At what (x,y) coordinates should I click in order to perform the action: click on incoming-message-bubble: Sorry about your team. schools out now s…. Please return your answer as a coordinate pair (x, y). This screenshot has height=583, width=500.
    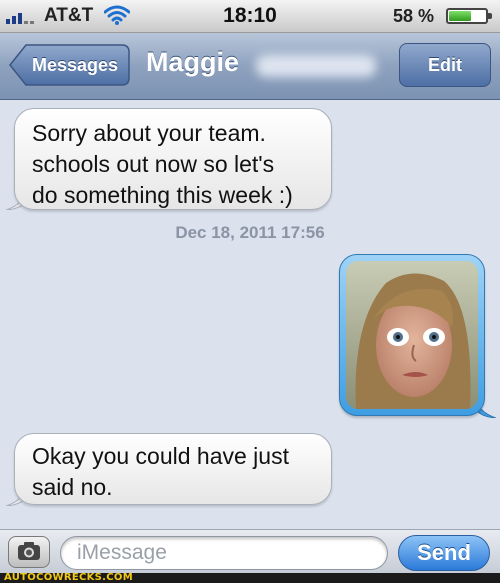
    Looking at the image, I should click on (173, 159).